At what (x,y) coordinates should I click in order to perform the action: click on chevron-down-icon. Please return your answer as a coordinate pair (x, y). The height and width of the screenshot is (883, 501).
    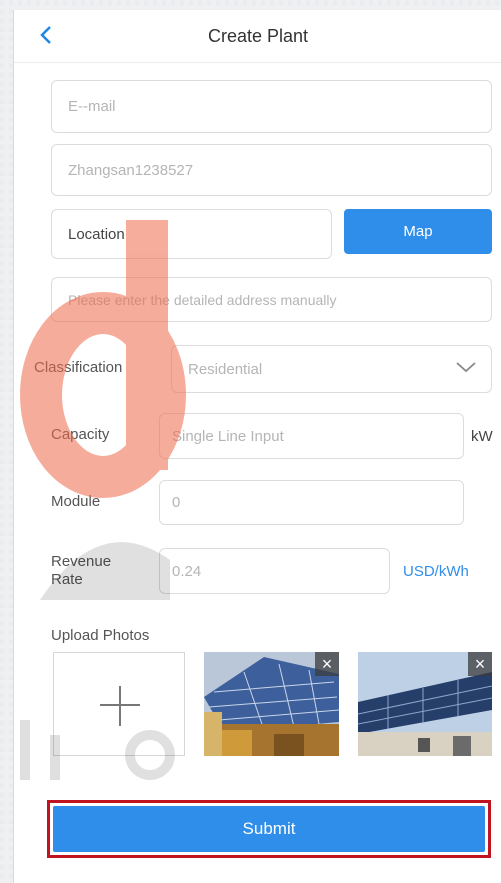
    Looking at the image, I should click on (466, 367).